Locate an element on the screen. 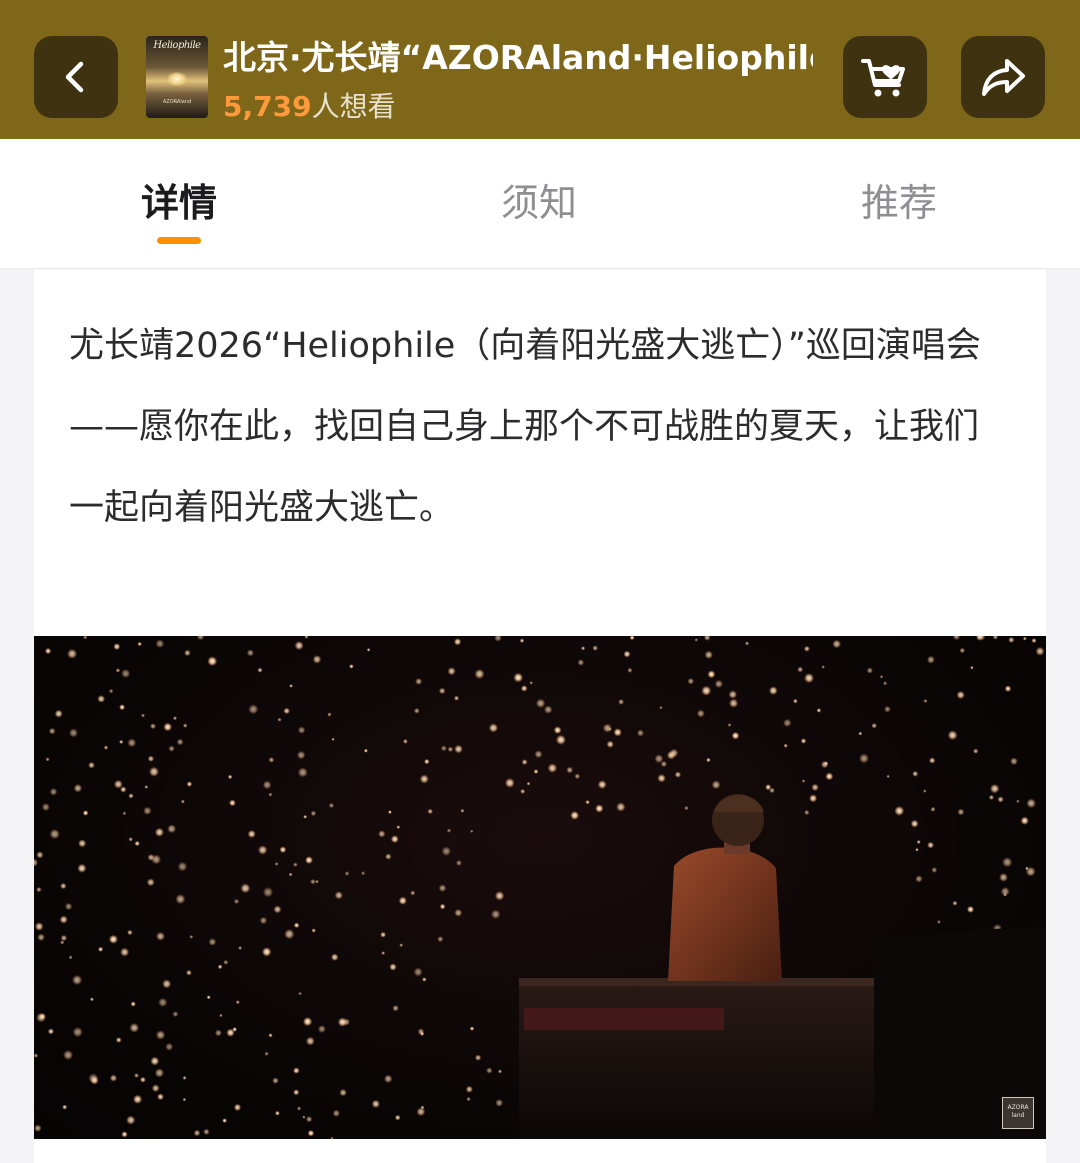  want-count: 5,739 is located at coordinates (267, 106).